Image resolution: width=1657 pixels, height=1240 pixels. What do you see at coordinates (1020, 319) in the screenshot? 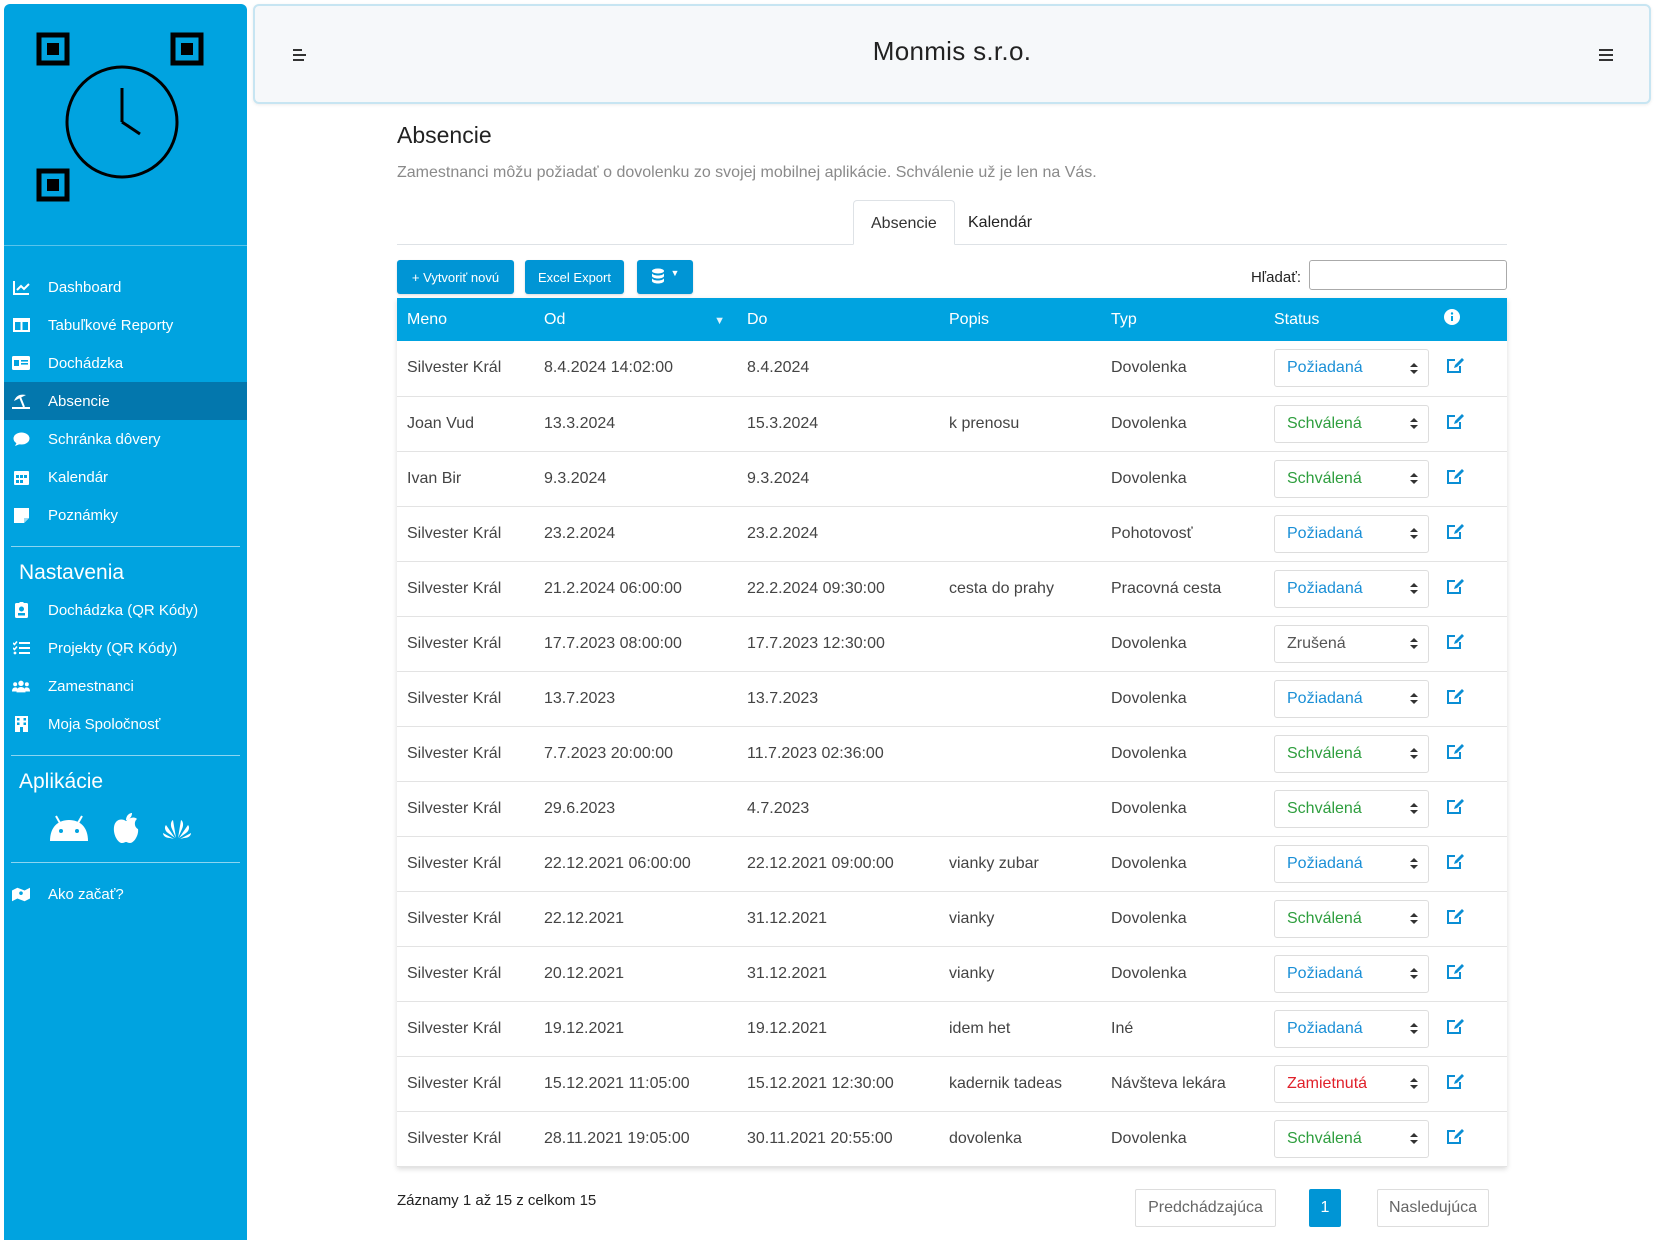
I see `column-header-popis: Popis` at bounding box center [1020, 319].